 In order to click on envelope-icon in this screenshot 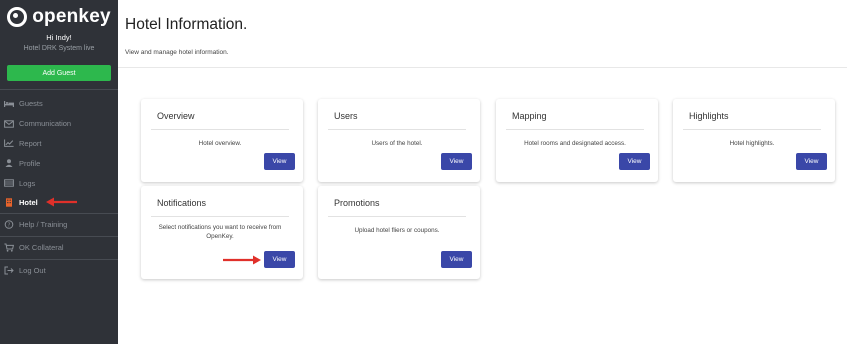, I will do `click(9, 123)`.